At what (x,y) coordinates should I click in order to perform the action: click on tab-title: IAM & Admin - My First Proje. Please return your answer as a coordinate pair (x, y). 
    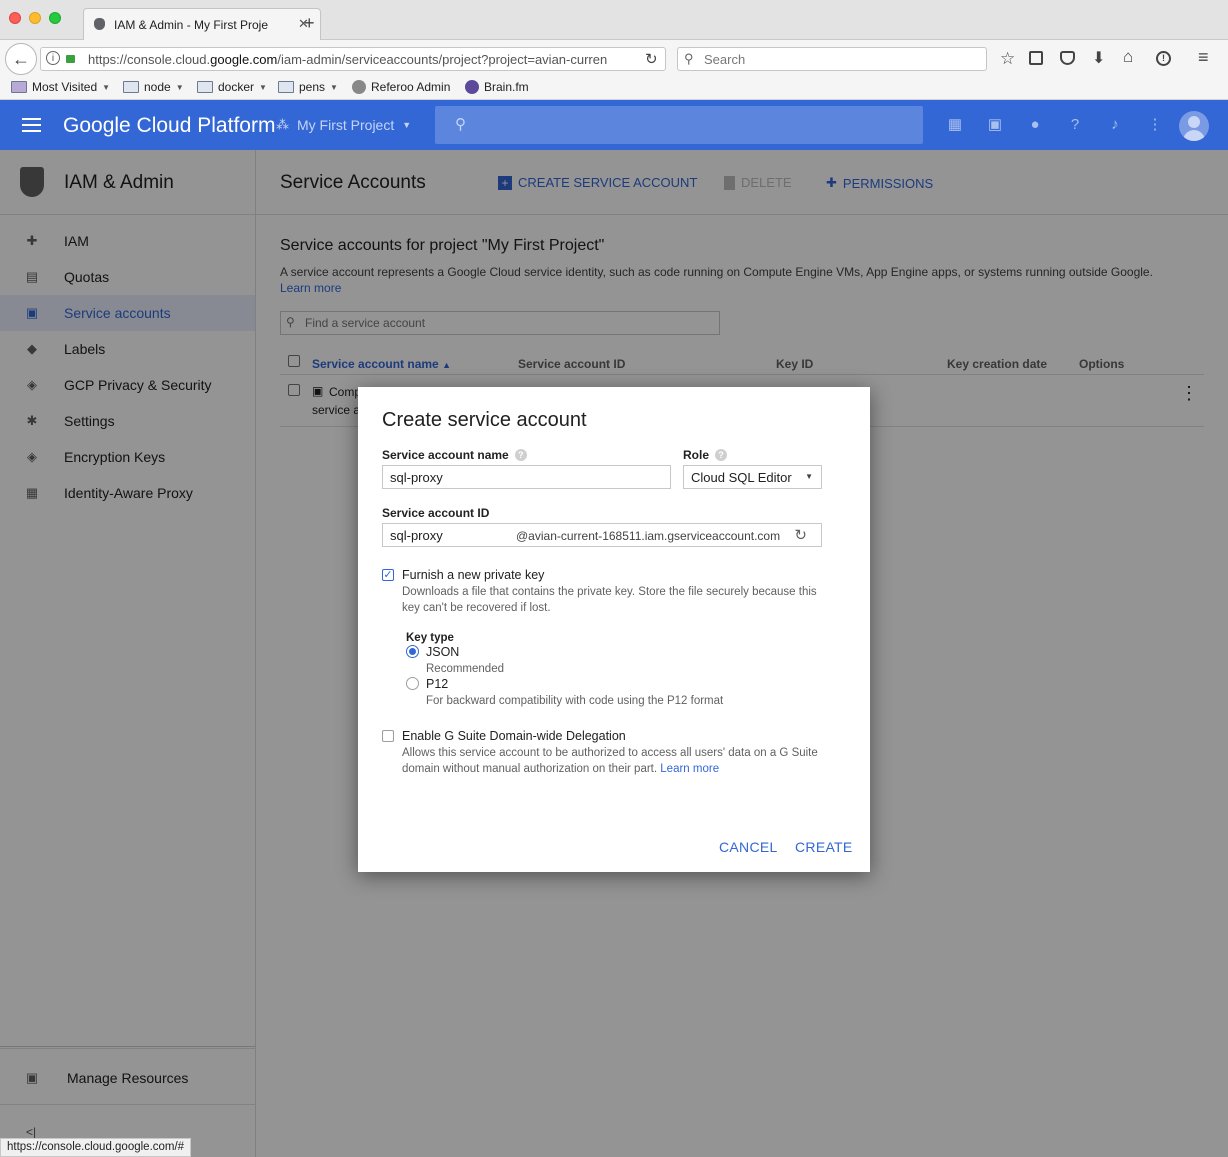
    Looking at the image, I should click on (191, 25).